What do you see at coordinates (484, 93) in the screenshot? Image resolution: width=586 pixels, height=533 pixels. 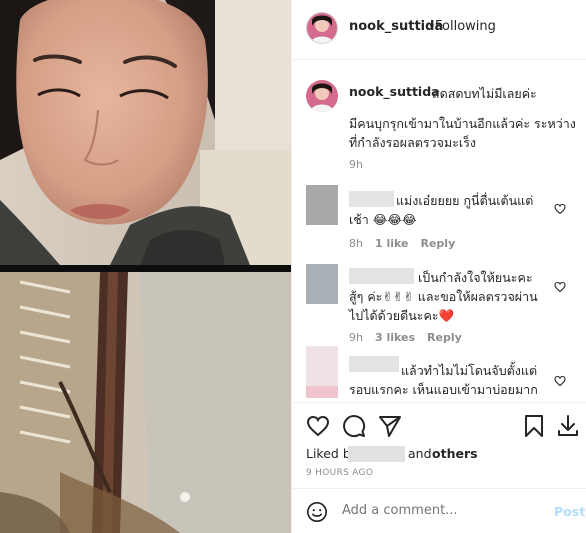 I see `caption-text-line1: สดสดบทไม่มีเลยค่ะ` at bounding box center [484, 93].